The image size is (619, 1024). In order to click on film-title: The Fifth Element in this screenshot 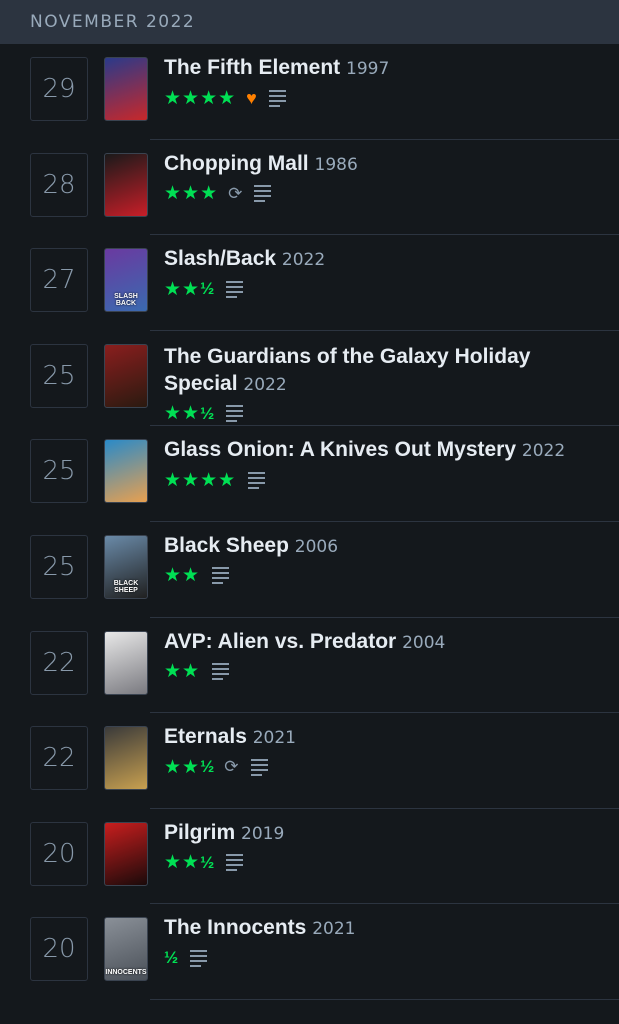, I will do `click(252, 67)`.